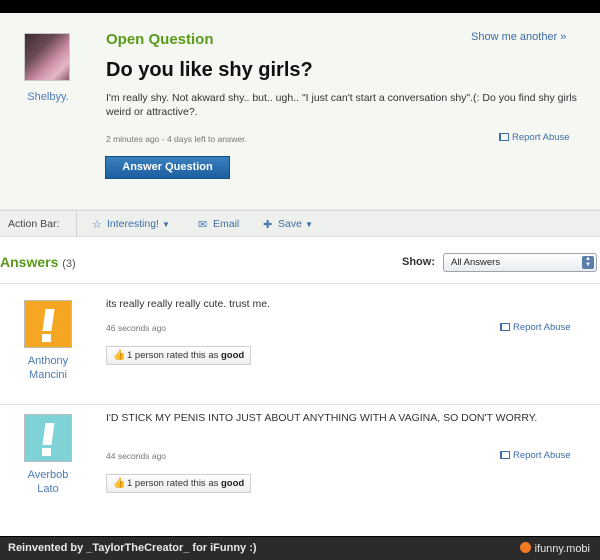 Image resolution: width=600 pixels, height=560 pixels. What do you see at coordinates (48, 97) in the screenshot?
I see `asker-name-link: Shelbyy.` at bounding box center [48, 97].